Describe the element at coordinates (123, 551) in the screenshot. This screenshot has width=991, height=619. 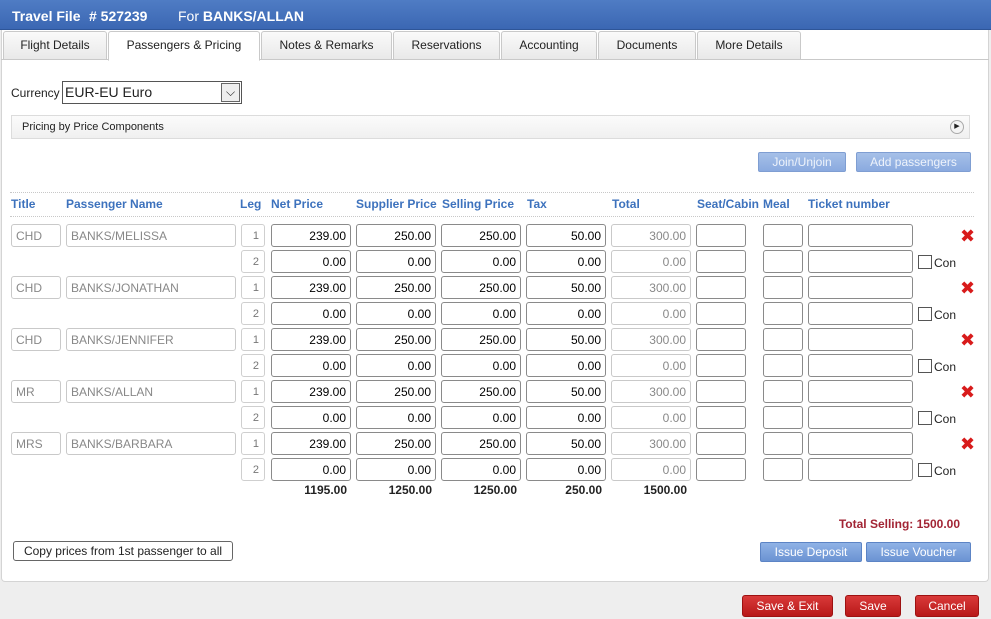
I see `copy-prices-button: Copy prices from 1st passenger to all` at that location.